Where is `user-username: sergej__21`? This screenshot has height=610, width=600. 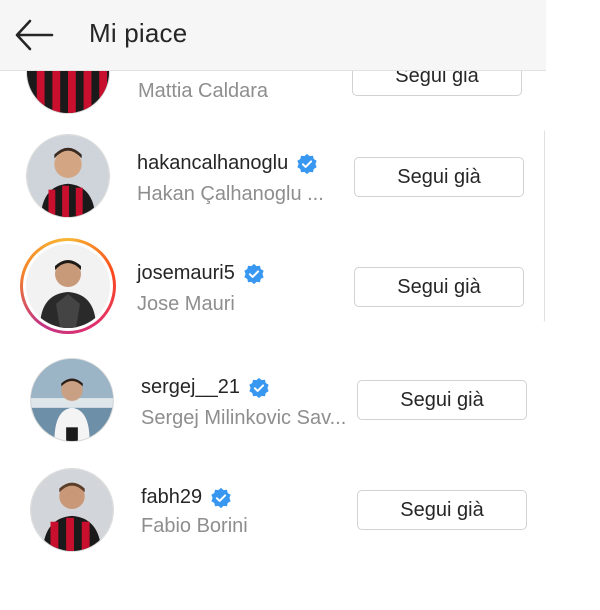 user-username: sergej__21 is located at coordinates (205, 387).